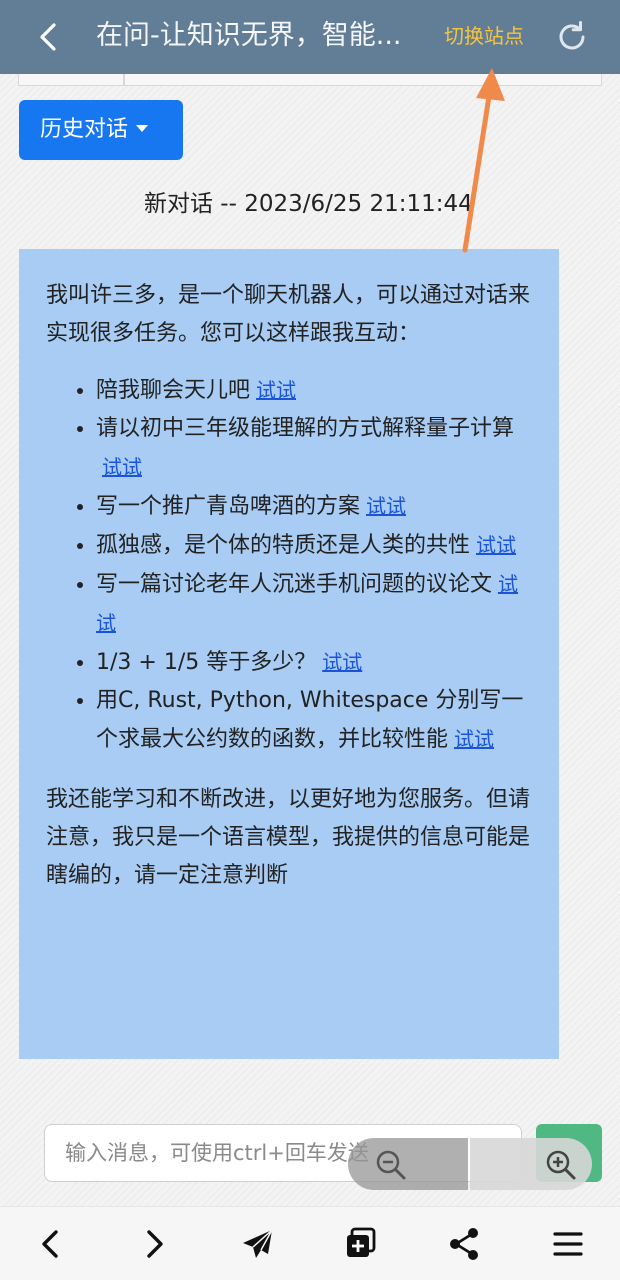 Image resolution: width=620 pixels, height=1280 pixels. What do you see at coordinates (561, 1165) in the screenshot?
I see `zoom-in-icon` at bounding box center [561, 1165].